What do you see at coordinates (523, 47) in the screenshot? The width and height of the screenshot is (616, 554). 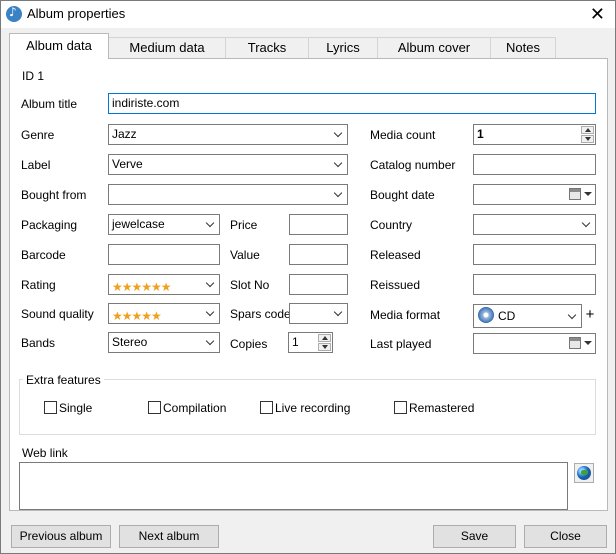 I see `tab-notes: Notes` at bounding box center [523, 47].